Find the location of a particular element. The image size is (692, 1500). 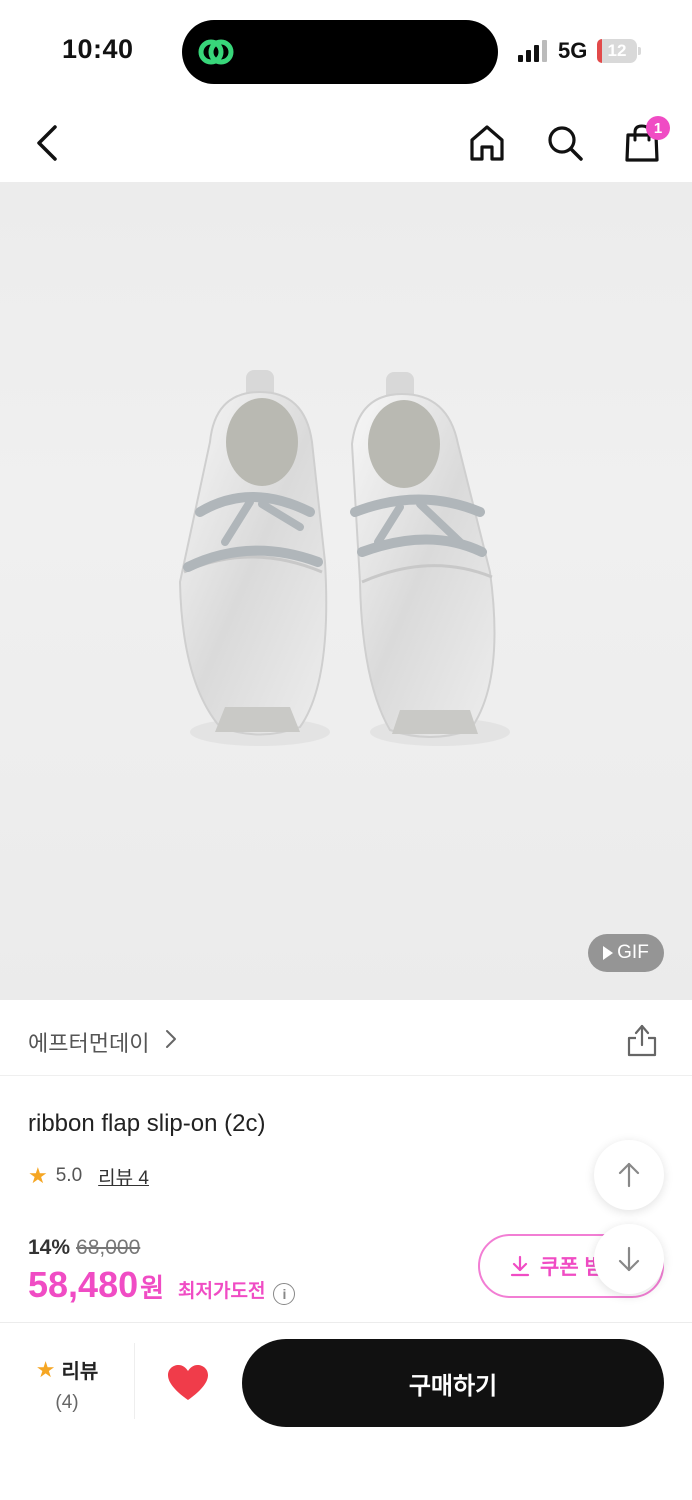

chevron-left-icon is located at coordinates (47, 143).